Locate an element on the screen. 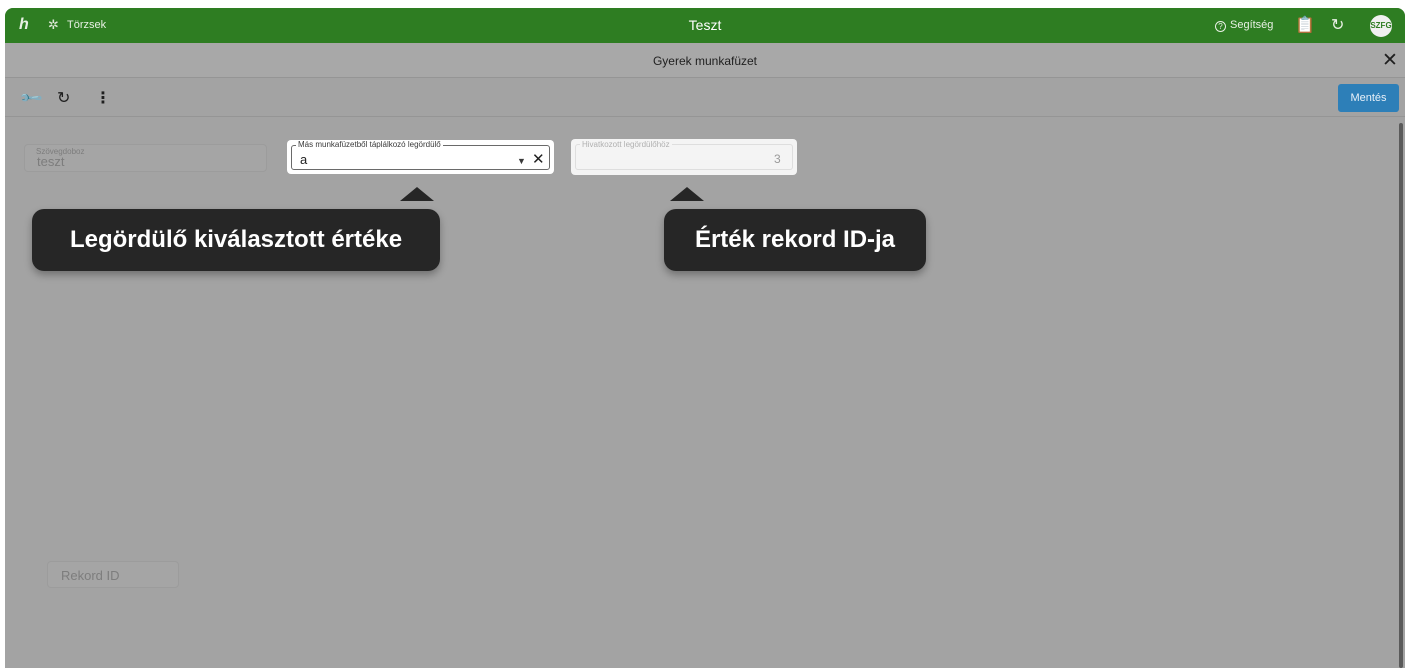  help-label: Segítség is located at coordinates (1252, 25).